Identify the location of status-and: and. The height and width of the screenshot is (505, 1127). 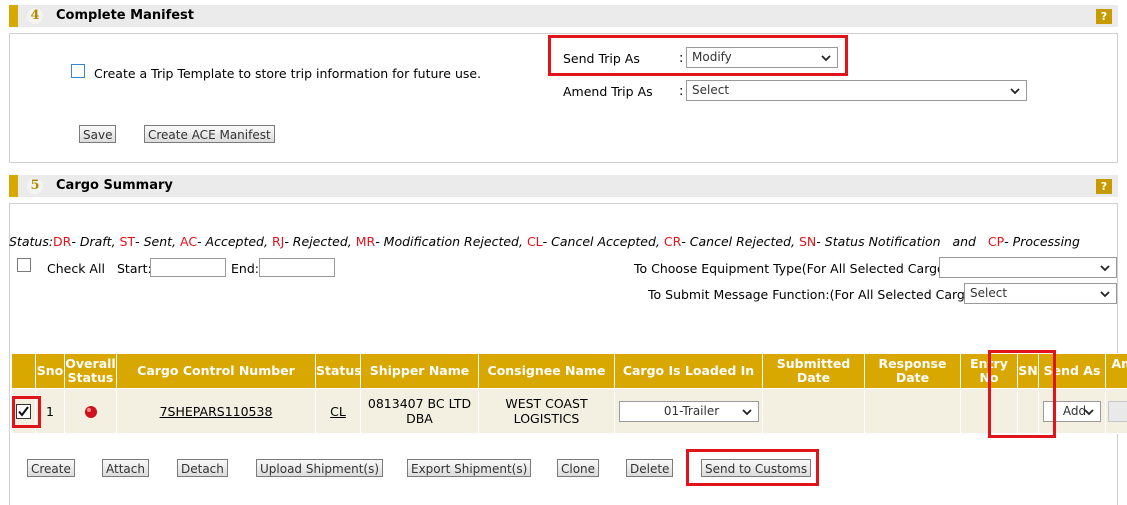
(964, 241).